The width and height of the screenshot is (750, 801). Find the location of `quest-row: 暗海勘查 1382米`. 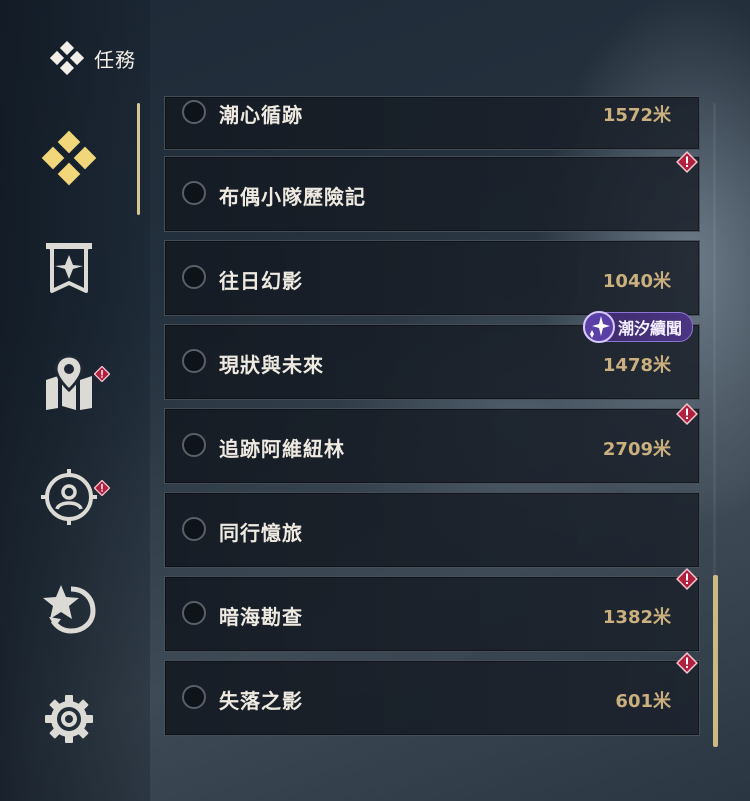

quest-row: 暗海勘查 1382米 is located at coordinates (432, 614).